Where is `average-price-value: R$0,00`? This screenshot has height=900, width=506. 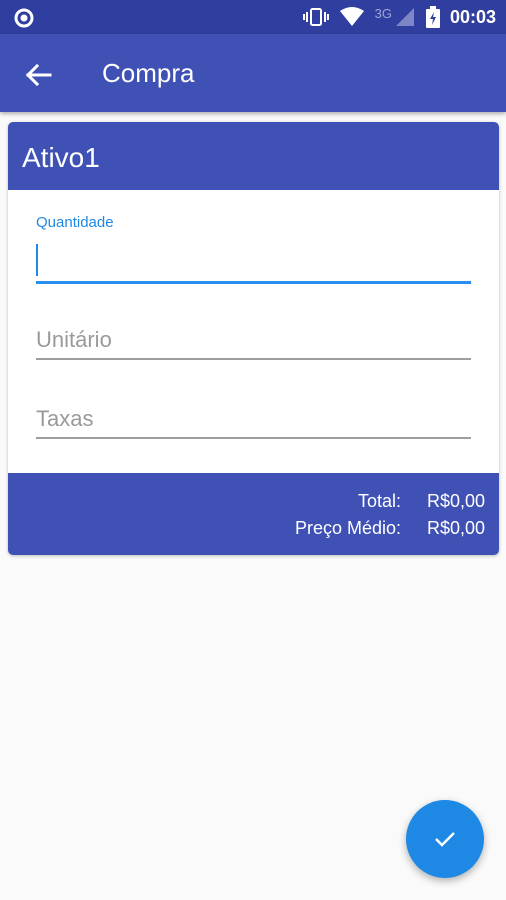
average-price-value: R$0,00 is located at coordinates (455, 528).